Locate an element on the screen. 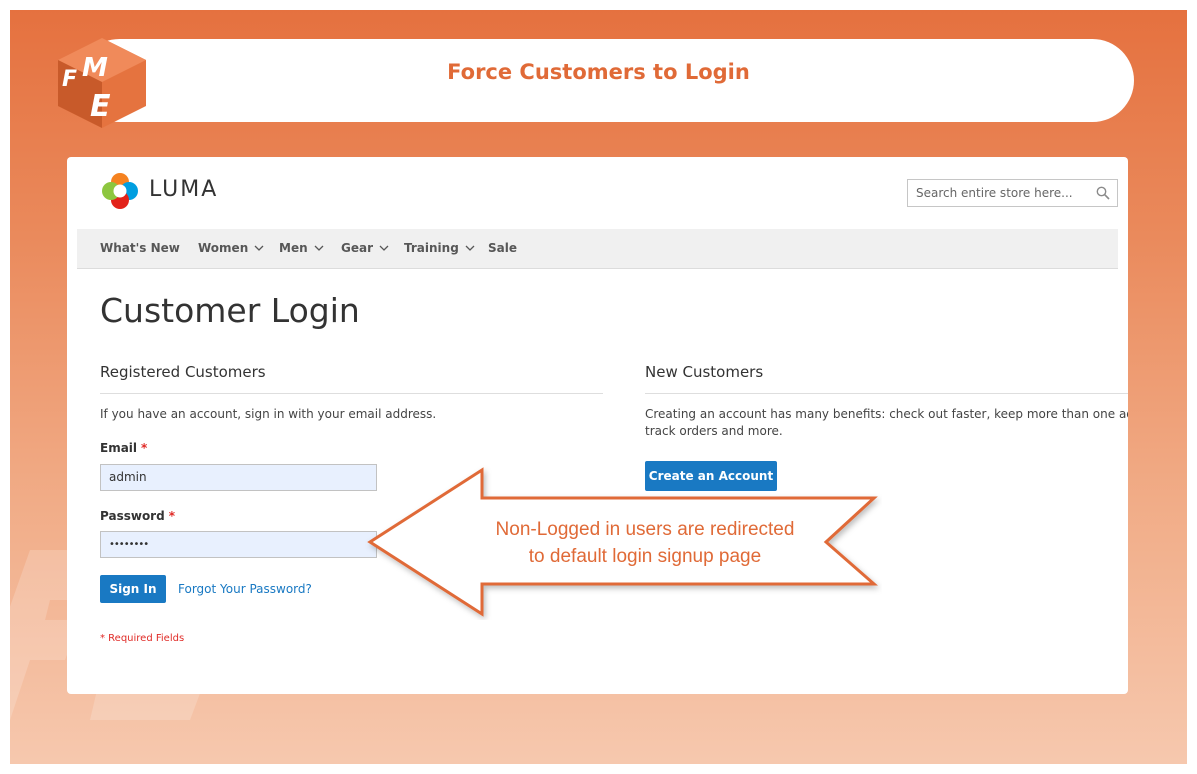 The image size is (1197, 774). store-search is located at coordinates (1012, 193).